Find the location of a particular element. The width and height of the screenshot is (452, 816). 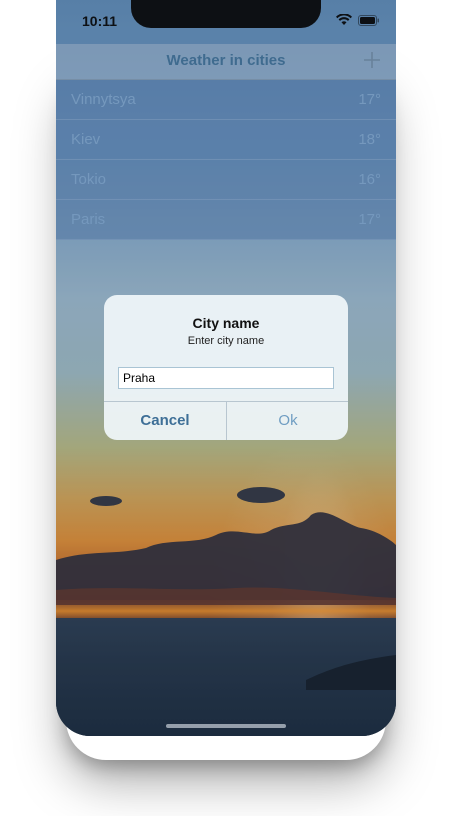

city-name-alert: City name Enter city name Cancel Ok is located at coordinates (226, 367).